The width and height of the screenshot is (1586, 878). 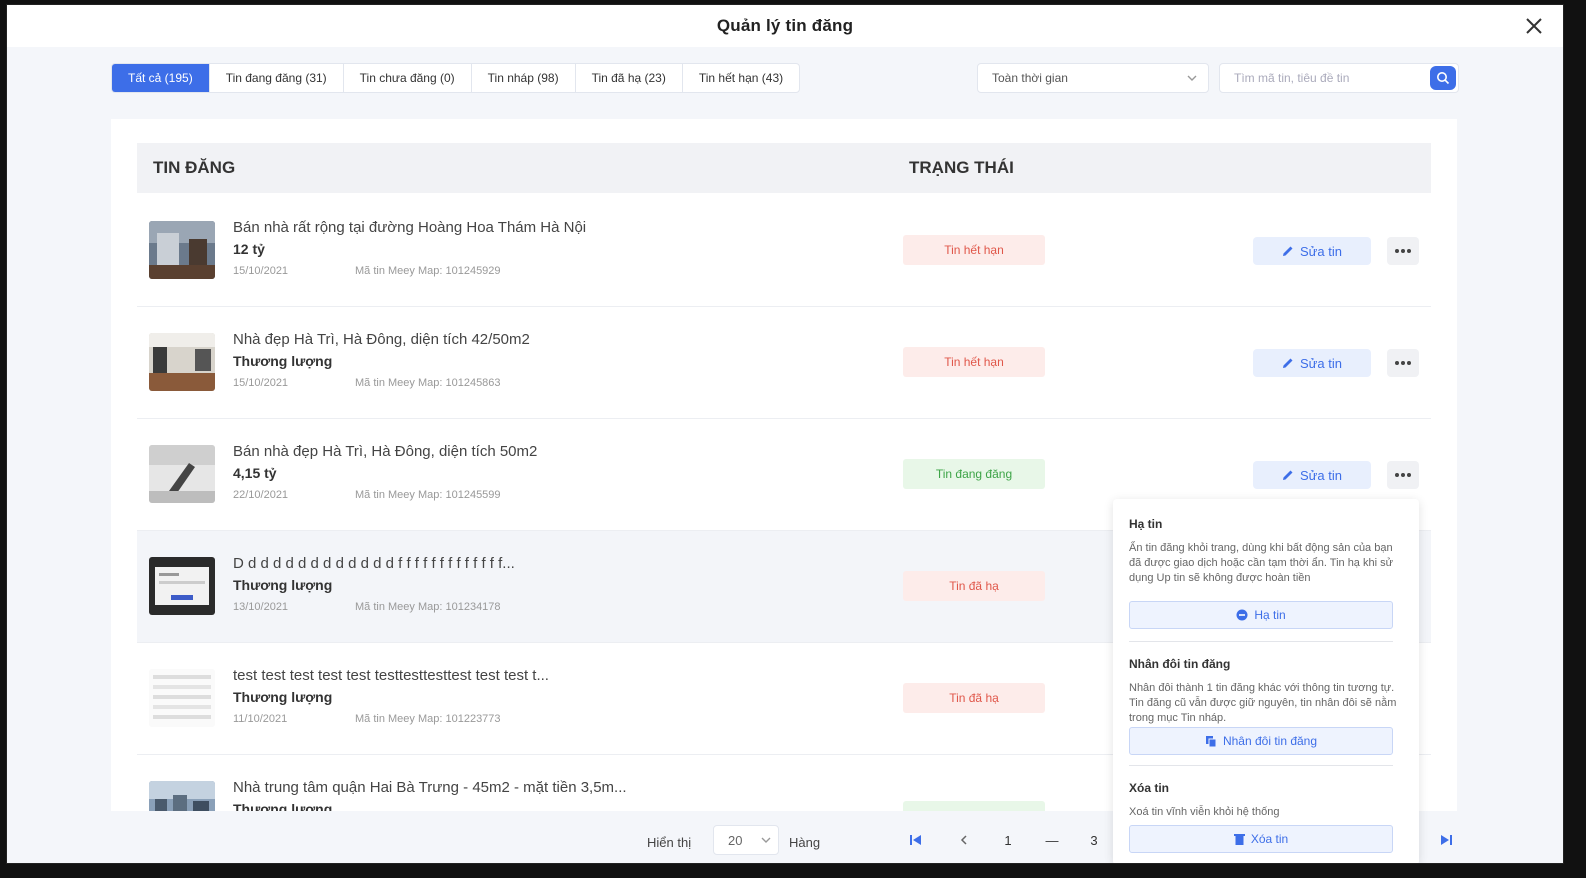 I want to click on tab-taken-down: Tin đã hạ (23), so click(x=629, y=78).